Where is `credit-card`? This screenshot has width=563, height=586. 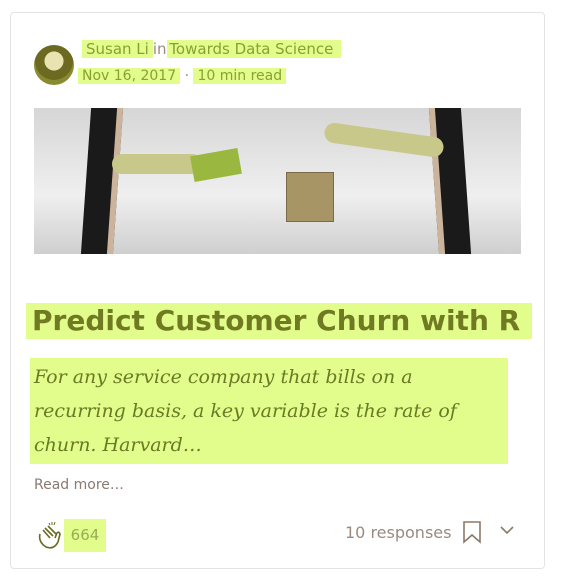
credit-card is located at coordinates (216, 165).